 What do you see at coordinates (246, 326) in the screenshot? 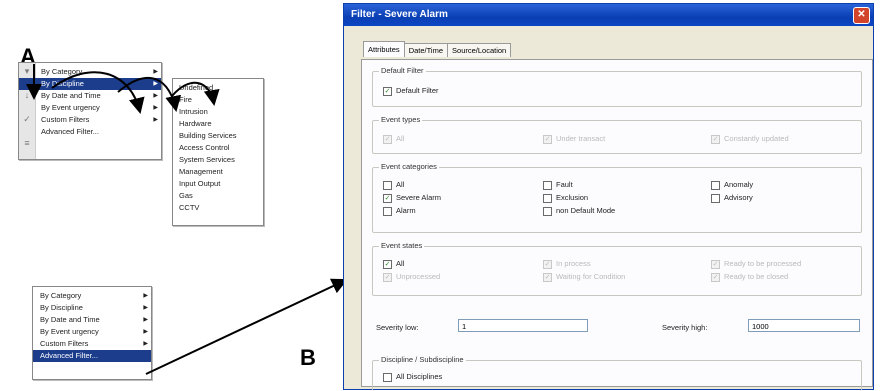
I see `arrow-to-dialog` at bounding box center [246, 326].